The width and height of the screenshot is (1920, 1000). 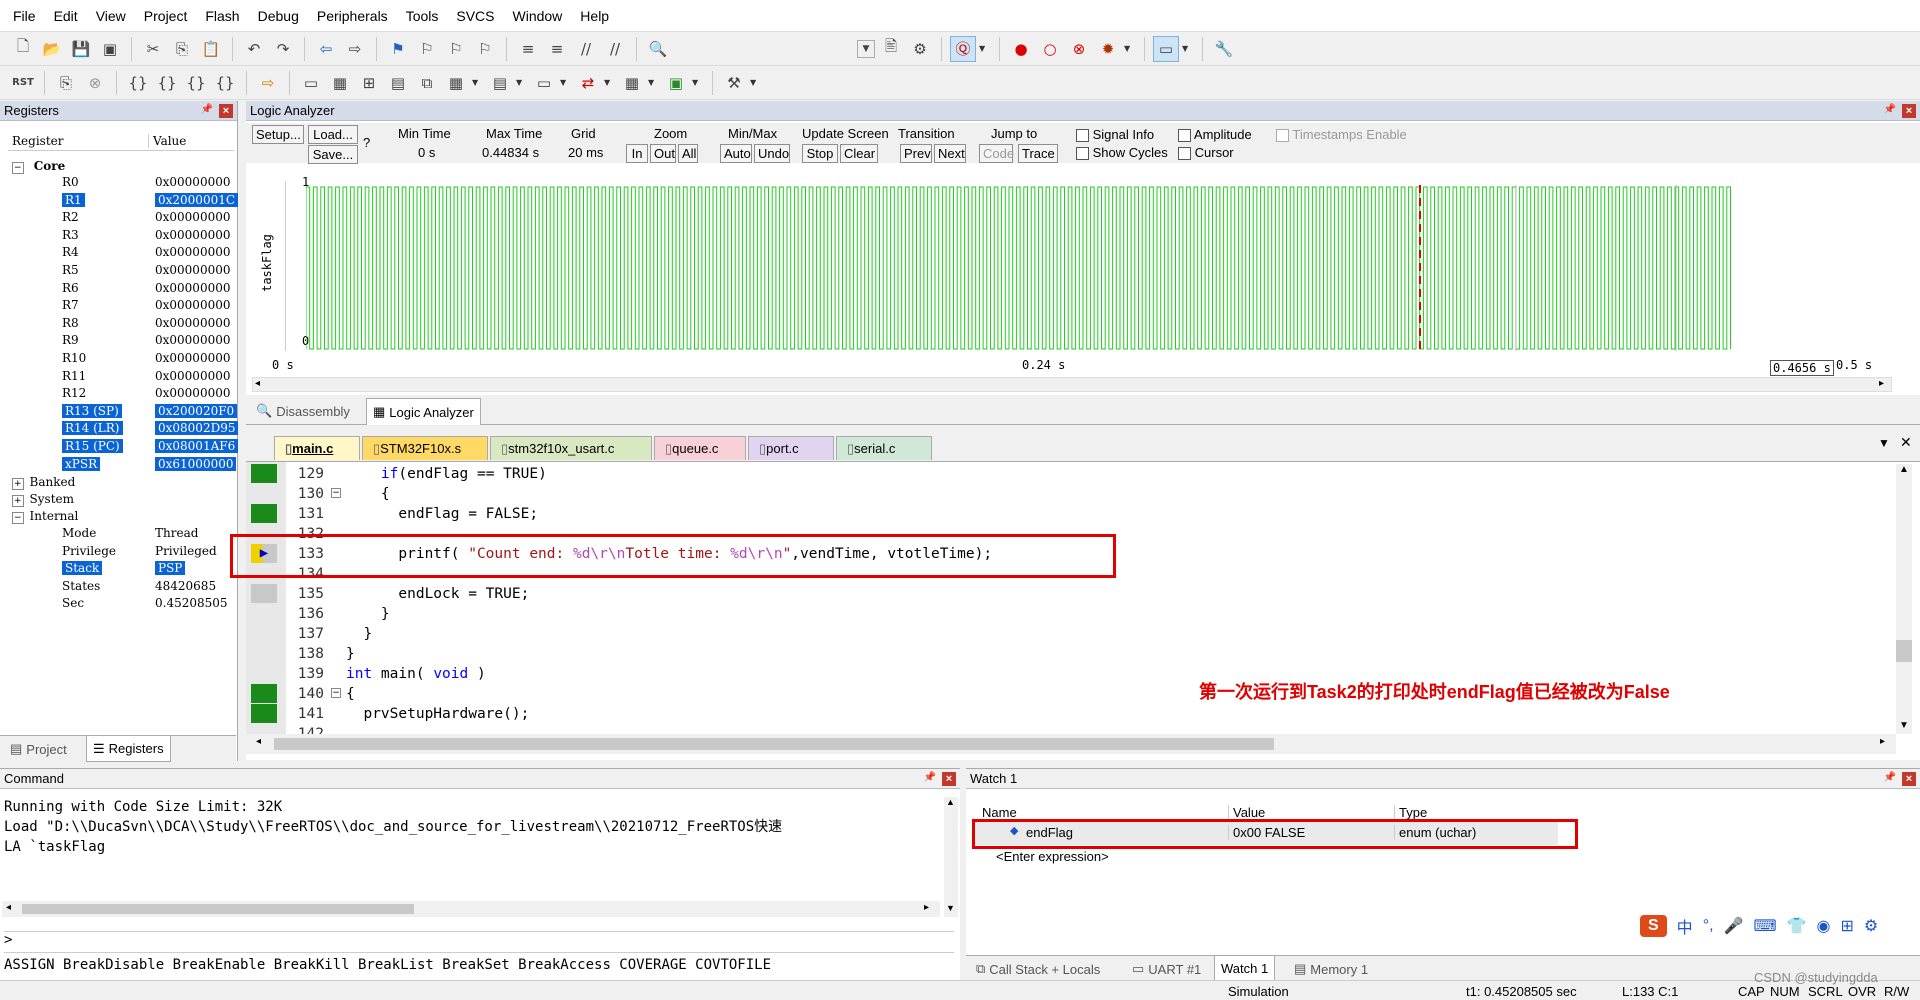 What do you see at coordinates (119, 201) in the screenshot?
I see `register-row: R1 0x2000001C` at bounding box center [119, 201].